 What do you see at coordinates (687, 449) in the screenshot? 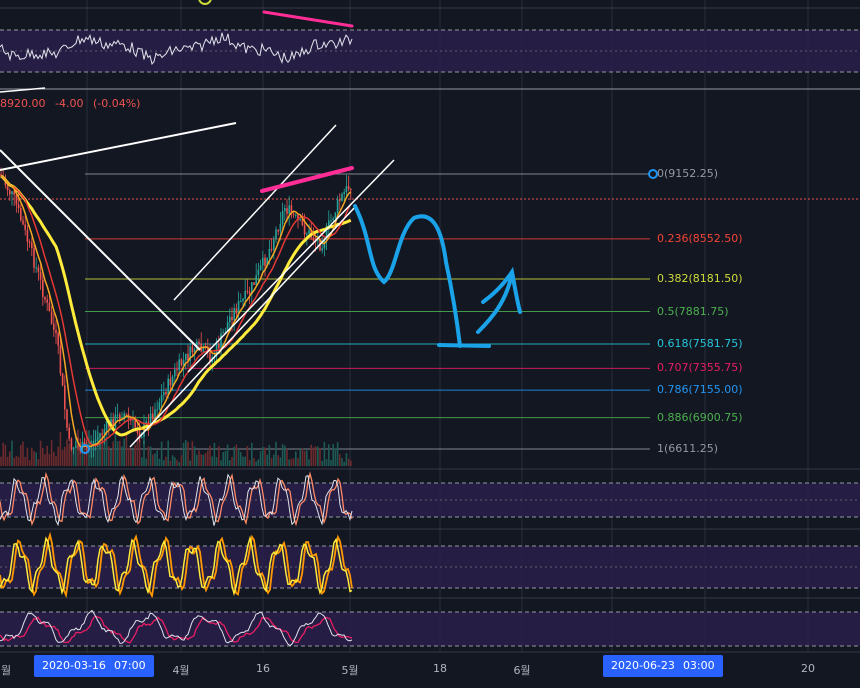
I see `fib-level-label: 1(6611.25)` at bounding box center [687, 449].